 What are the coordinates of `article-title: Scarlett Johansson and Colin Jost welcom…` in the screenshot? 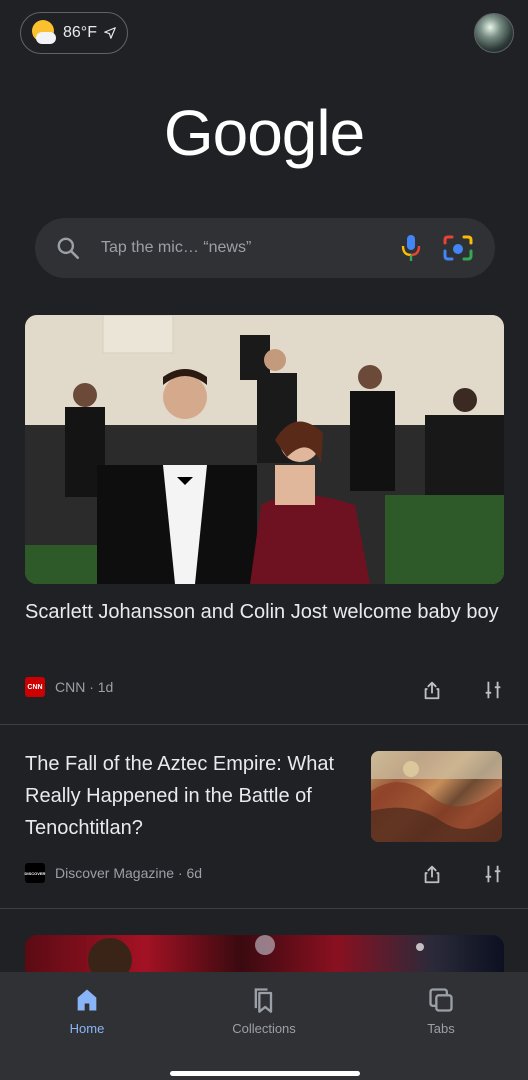 It's located at (265, 612).